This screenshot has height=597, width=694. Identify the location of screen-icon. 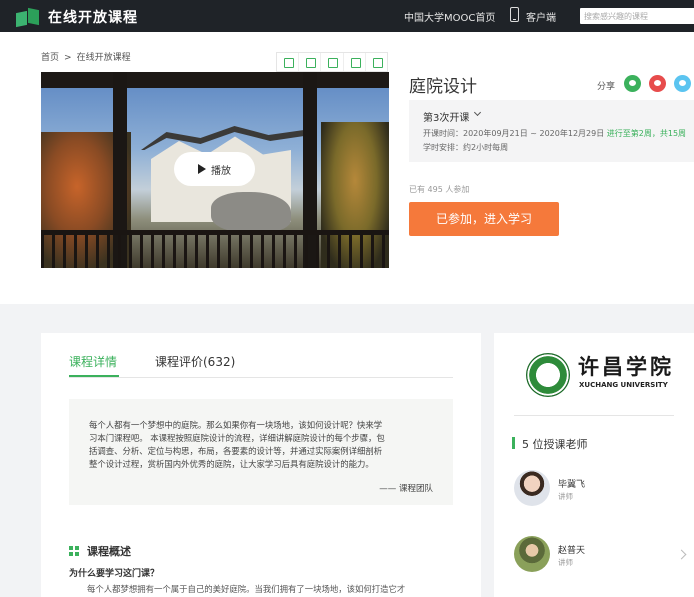
(332, 62).